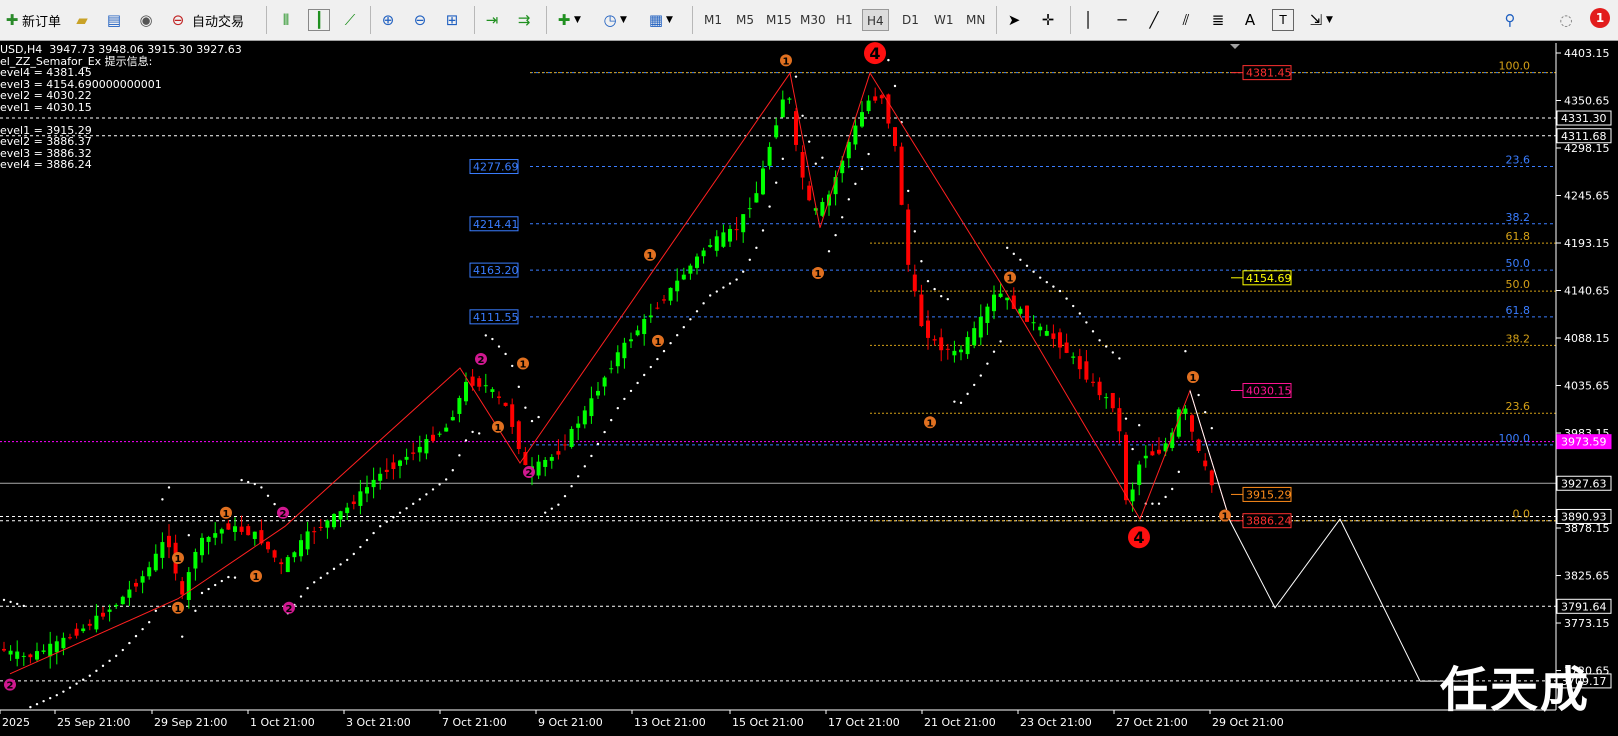 The height and width of the screenshot is (736, 1618). What do you see at coordinates (1122, 20) in the screenshot?
I see `horizontal-line-button: ─` at bounding box center [1122, 20].